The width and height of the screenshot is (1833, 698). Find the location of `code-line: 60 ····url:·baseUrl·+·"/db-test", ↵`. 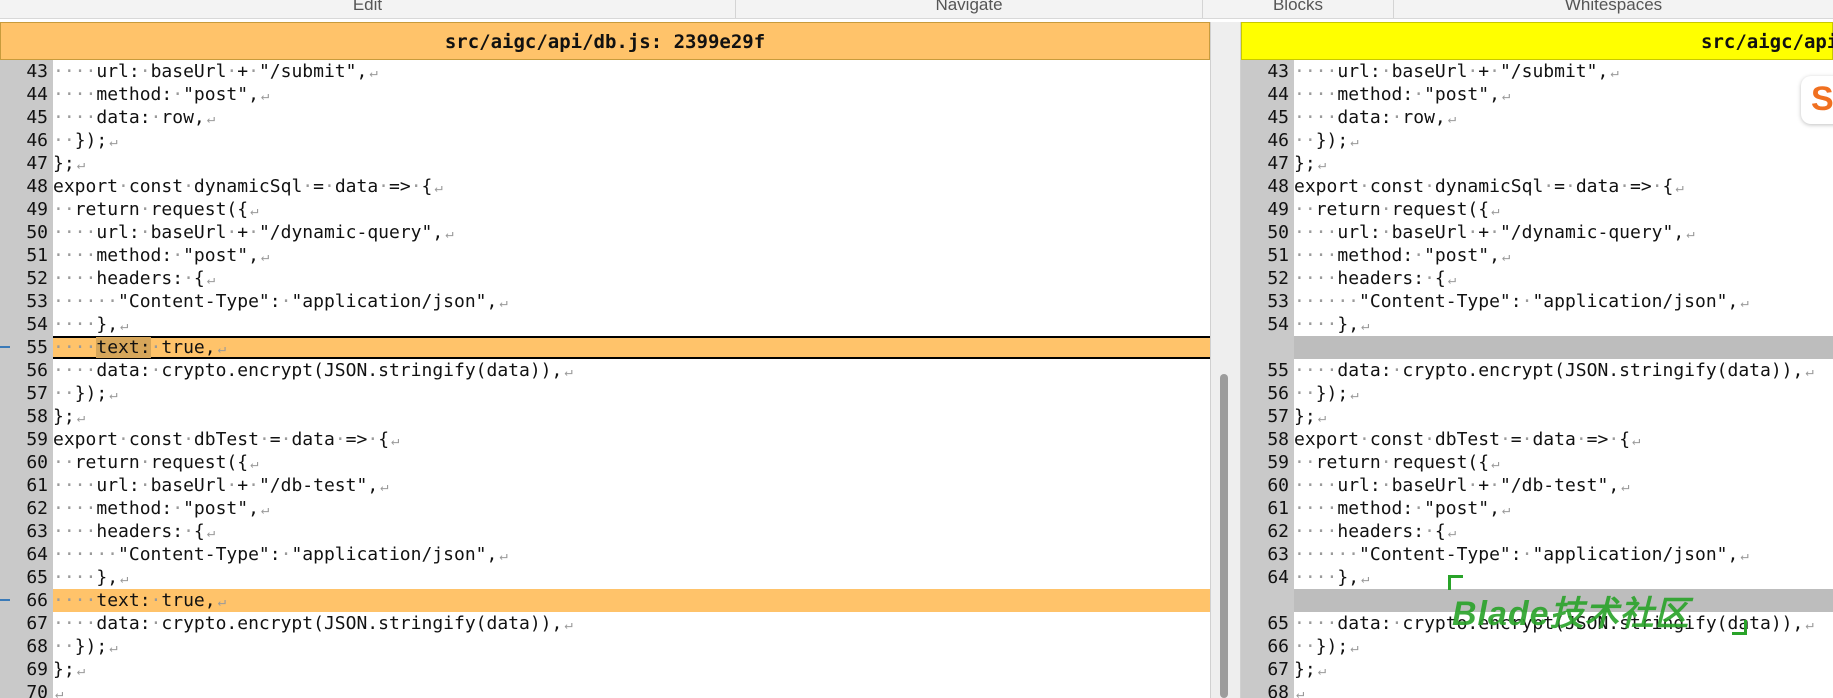

code-line: 60 ····url:·baseUrl·+·"/db-test", ↵ is located at coordinates (1537, 485).